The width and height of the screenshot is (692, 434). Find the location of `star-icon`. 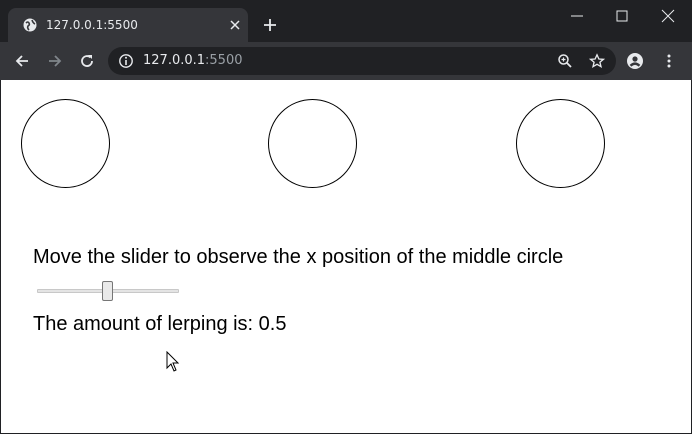

star-icon is located at coordinates (597, 61).